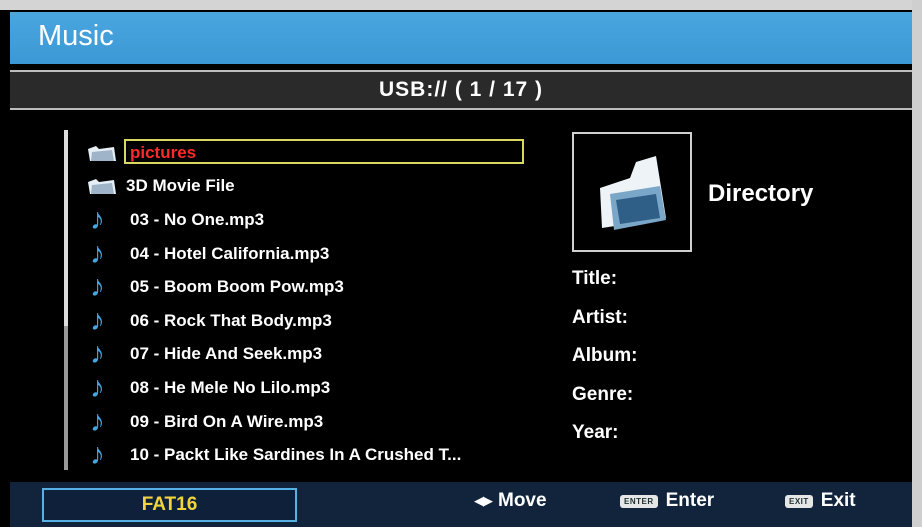 The height and width of the screenshot is (527, 922). I want to click on title-bar: Music, so click(461, 38).